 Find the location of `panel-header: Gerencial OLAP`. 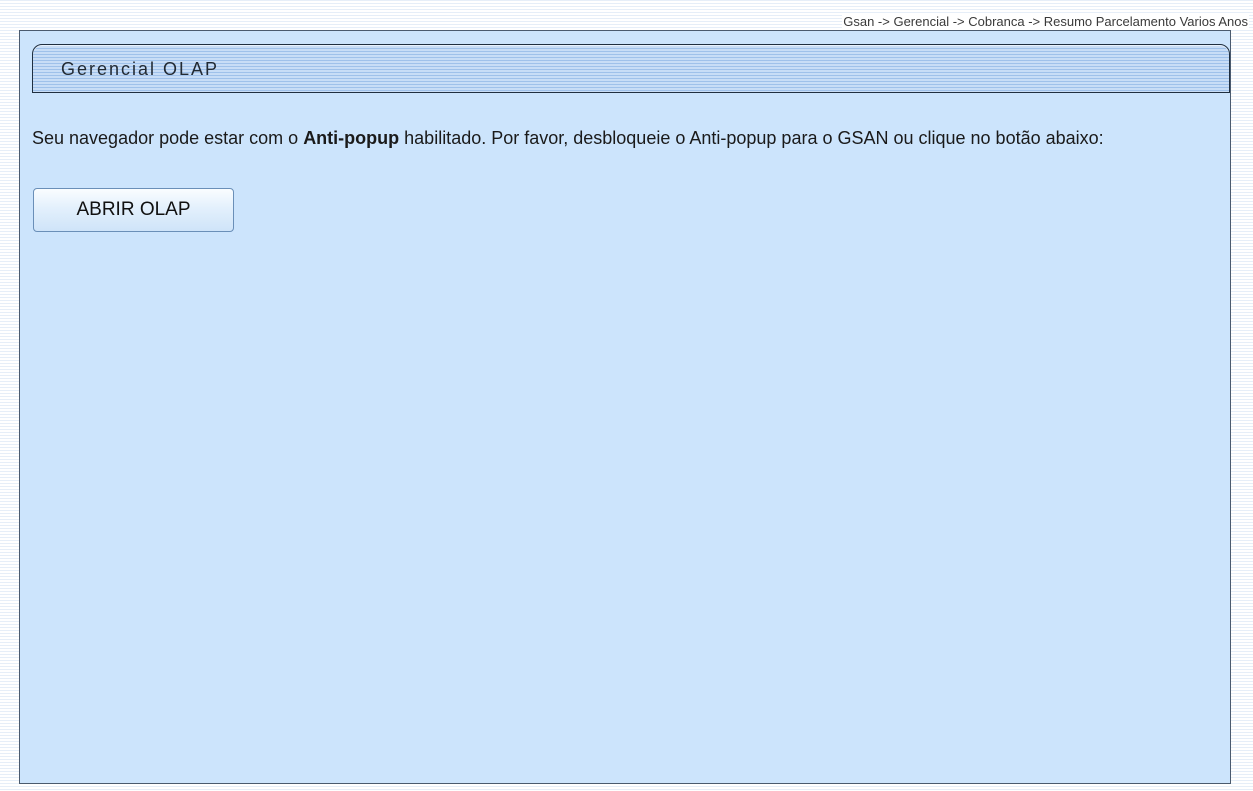

panel-header: Gerencial OLAP is located at coordinates (631, 68).